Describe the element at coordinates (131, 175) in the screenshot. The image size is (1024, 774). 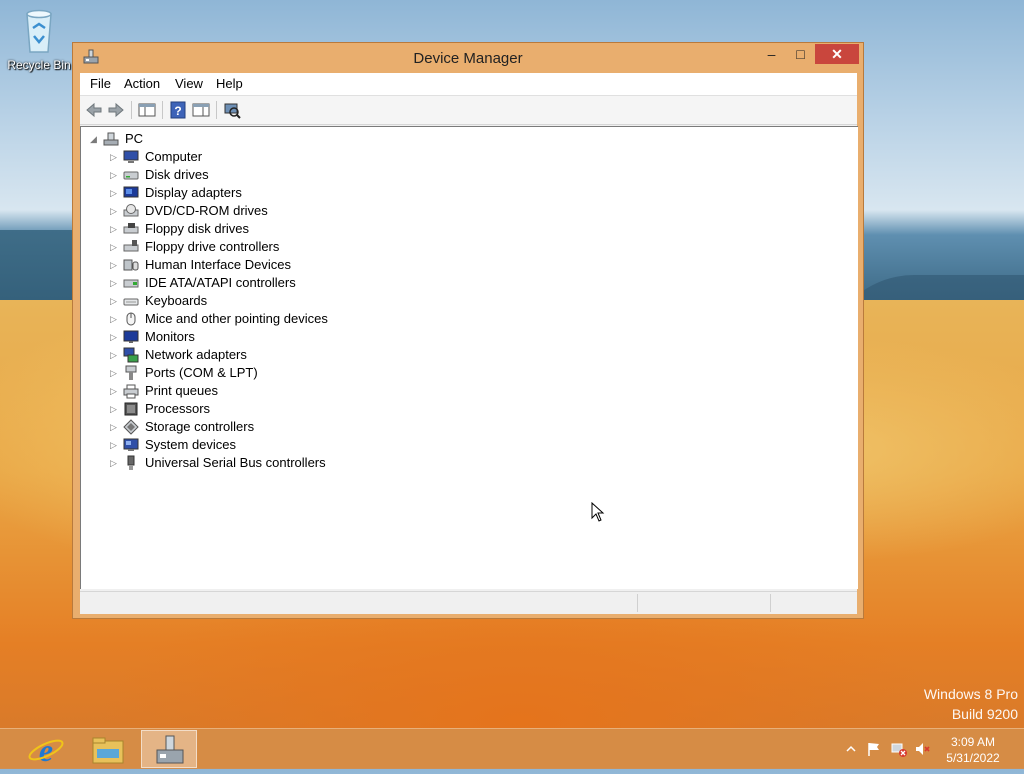
I see `disk-drive-icon` at that location.